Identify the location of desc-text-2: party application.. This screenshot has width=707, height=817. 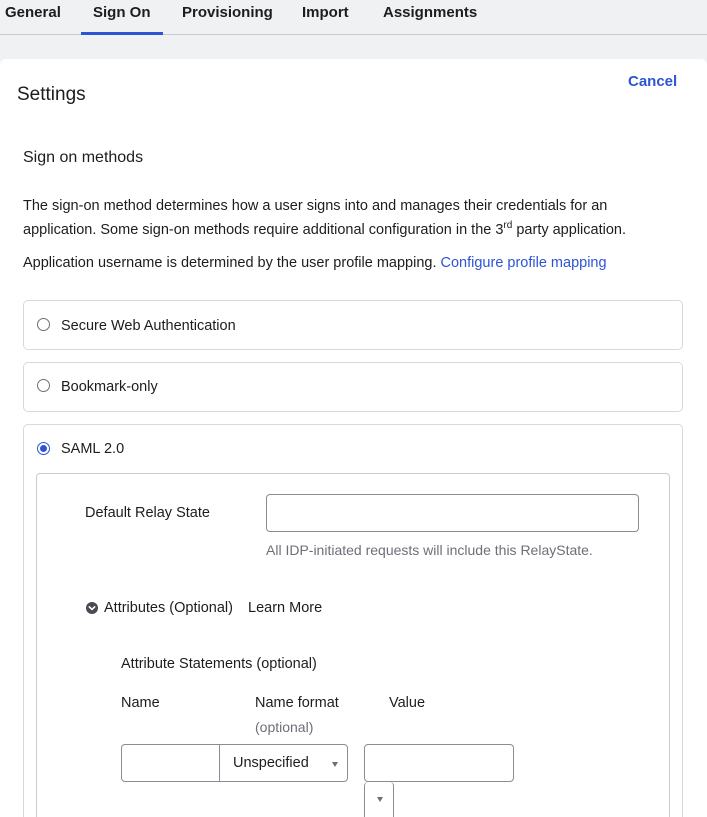
(569, 230).